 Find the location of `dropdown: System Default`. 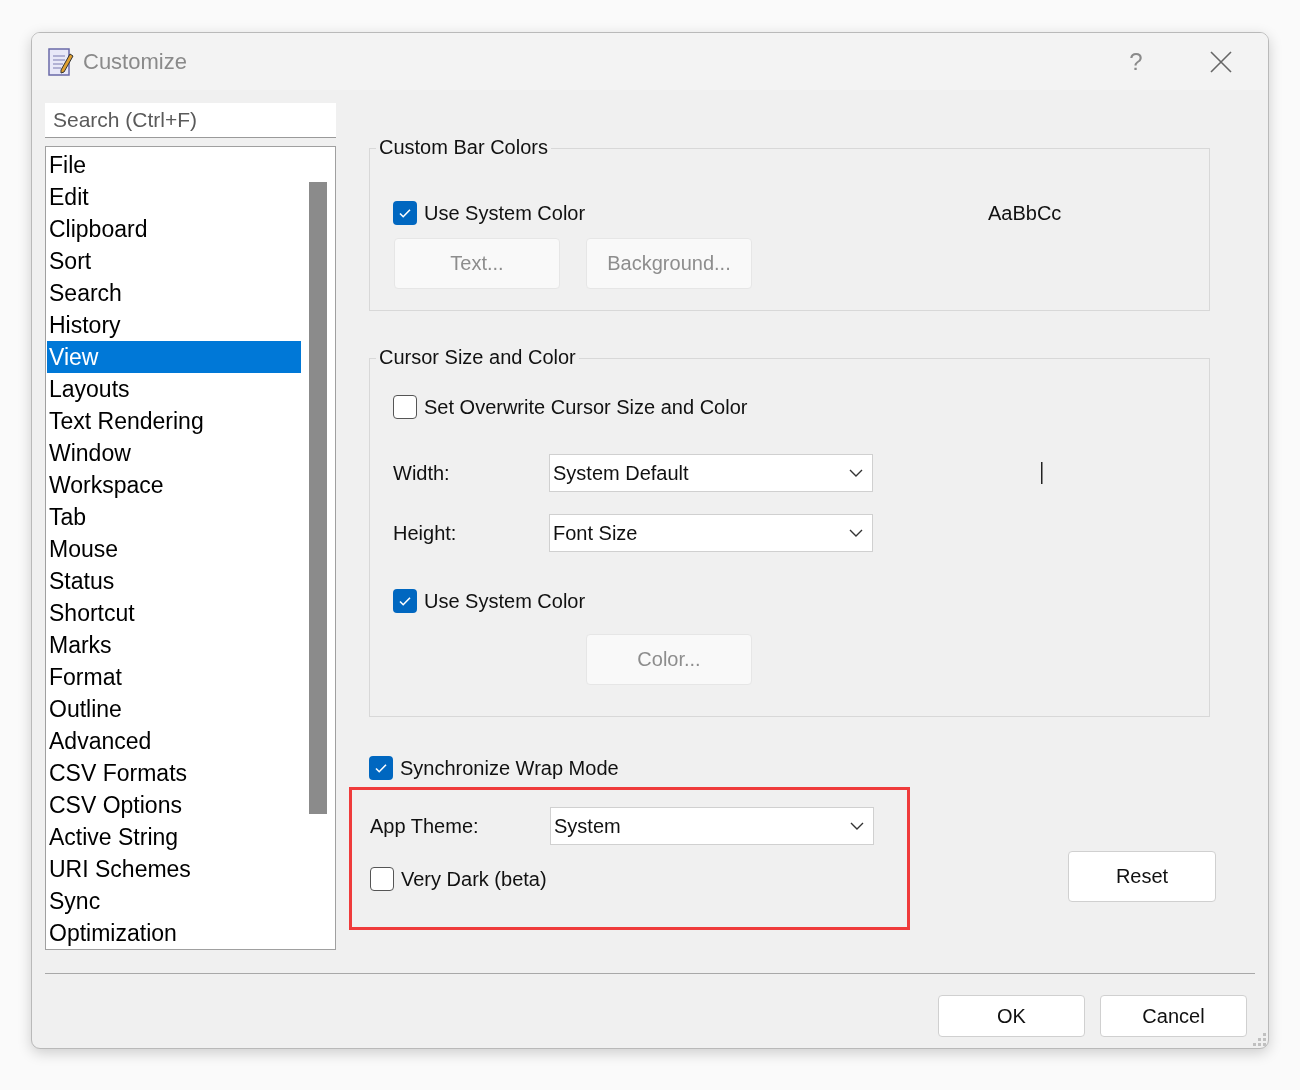

dropdown: System Default is located at coordinates (711, 473).